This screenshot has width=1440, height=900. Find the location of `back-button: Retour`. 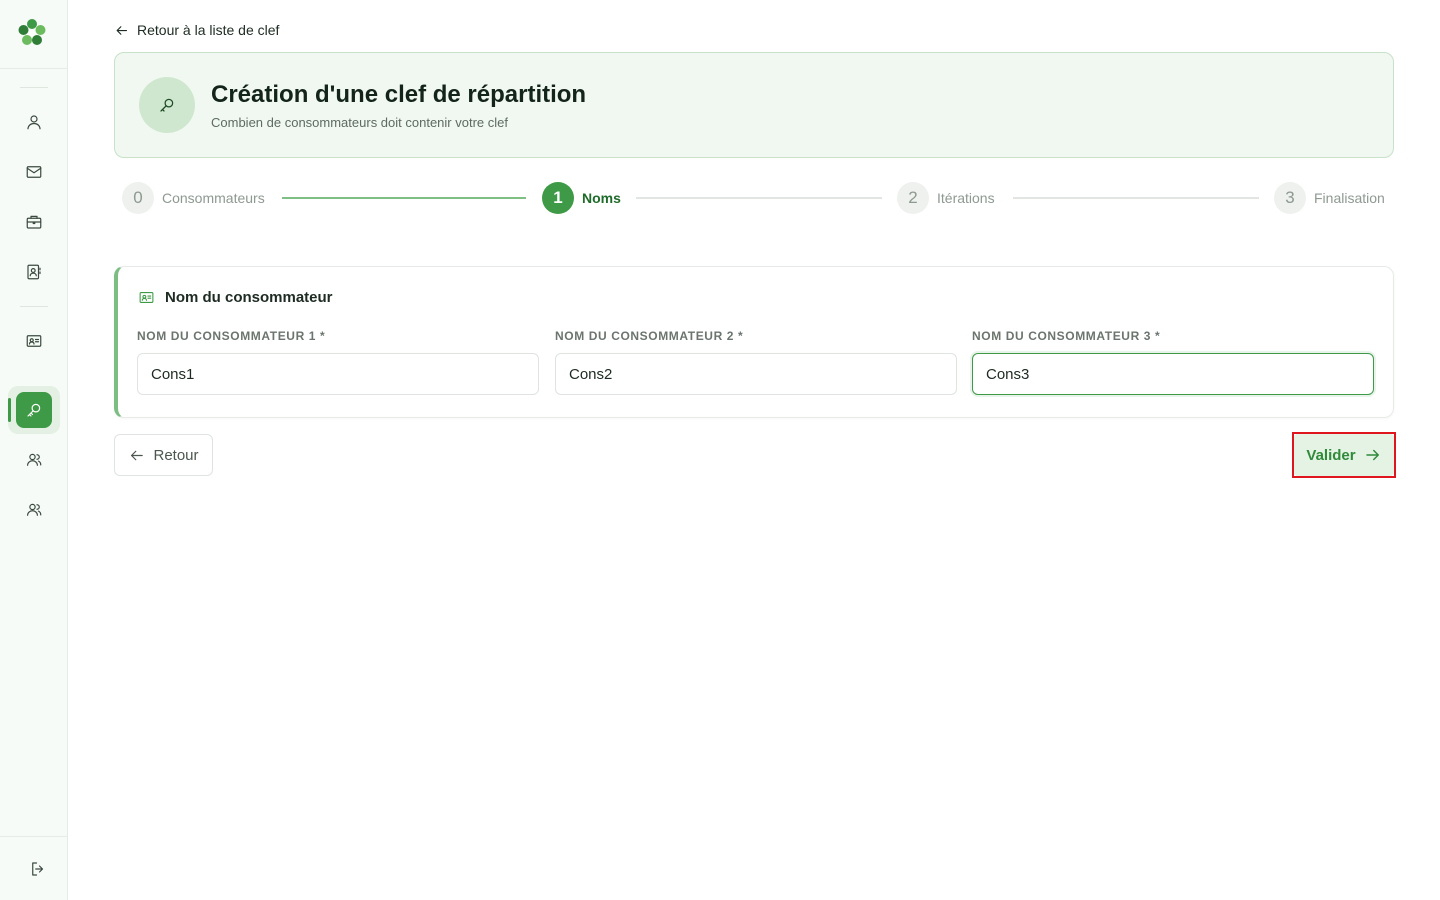

back-button: Retour is located at coordinates (163, 455).